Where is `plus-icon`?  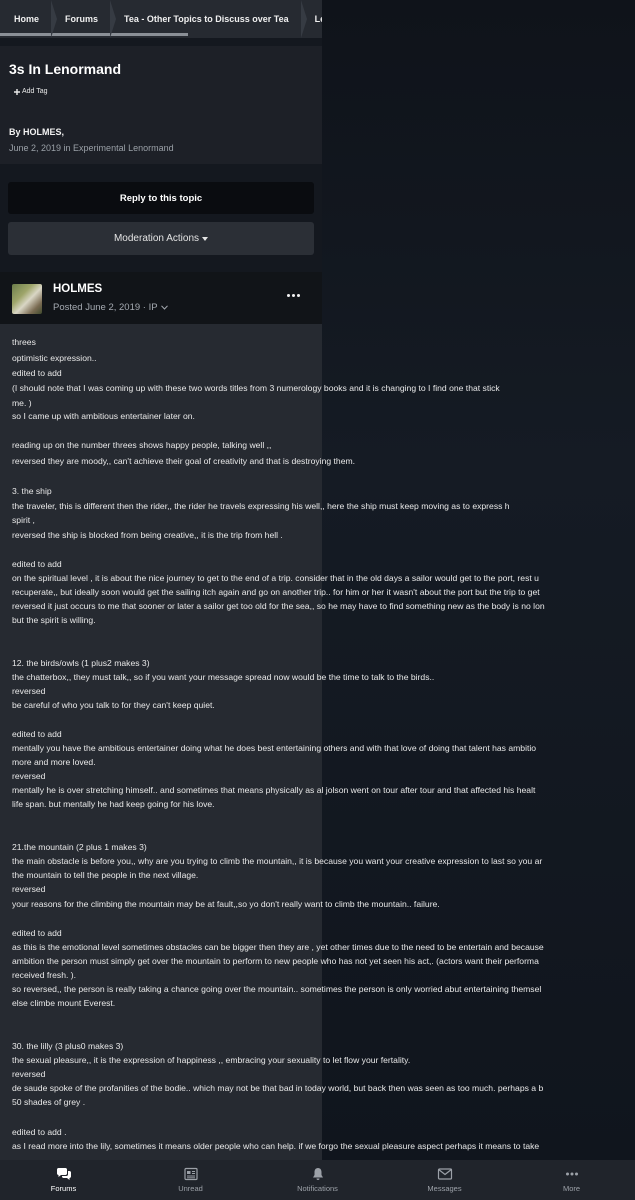
plus-icon is located at coordinates (17, 91).